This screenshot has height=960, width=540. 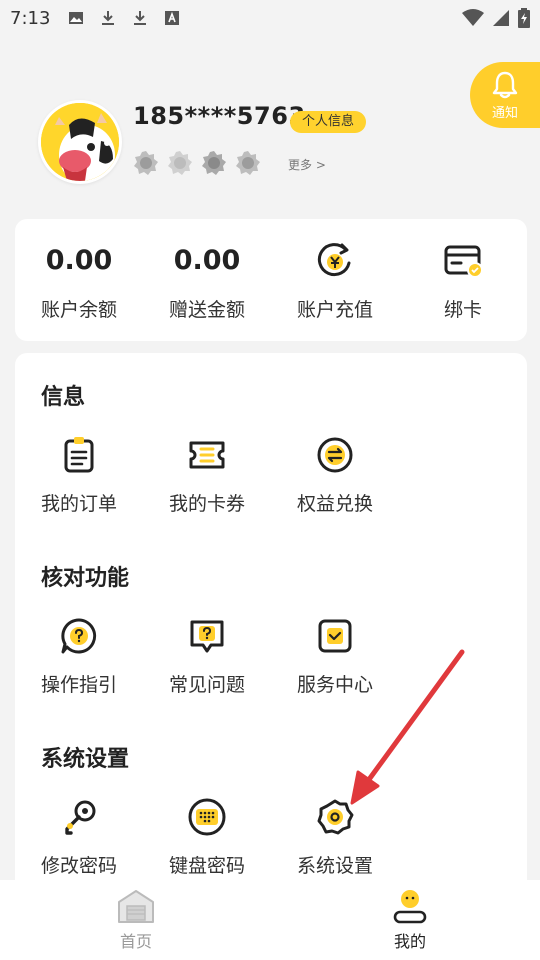 I want to click on balance-value: 0.00, so click(x=79, y=260).